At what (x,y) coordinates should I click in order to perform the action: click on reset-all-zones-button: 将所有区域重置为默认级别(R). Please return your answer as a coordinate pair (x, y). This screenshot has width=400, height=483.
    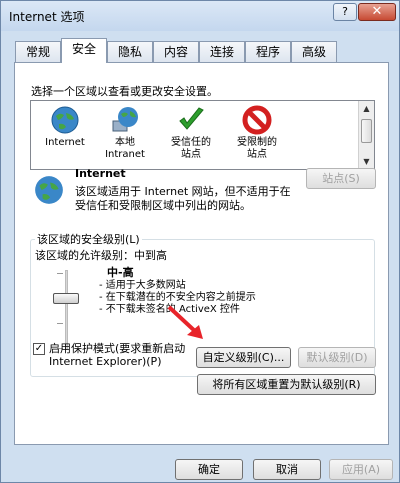
    Looking at the image, I should click on (286, 384).